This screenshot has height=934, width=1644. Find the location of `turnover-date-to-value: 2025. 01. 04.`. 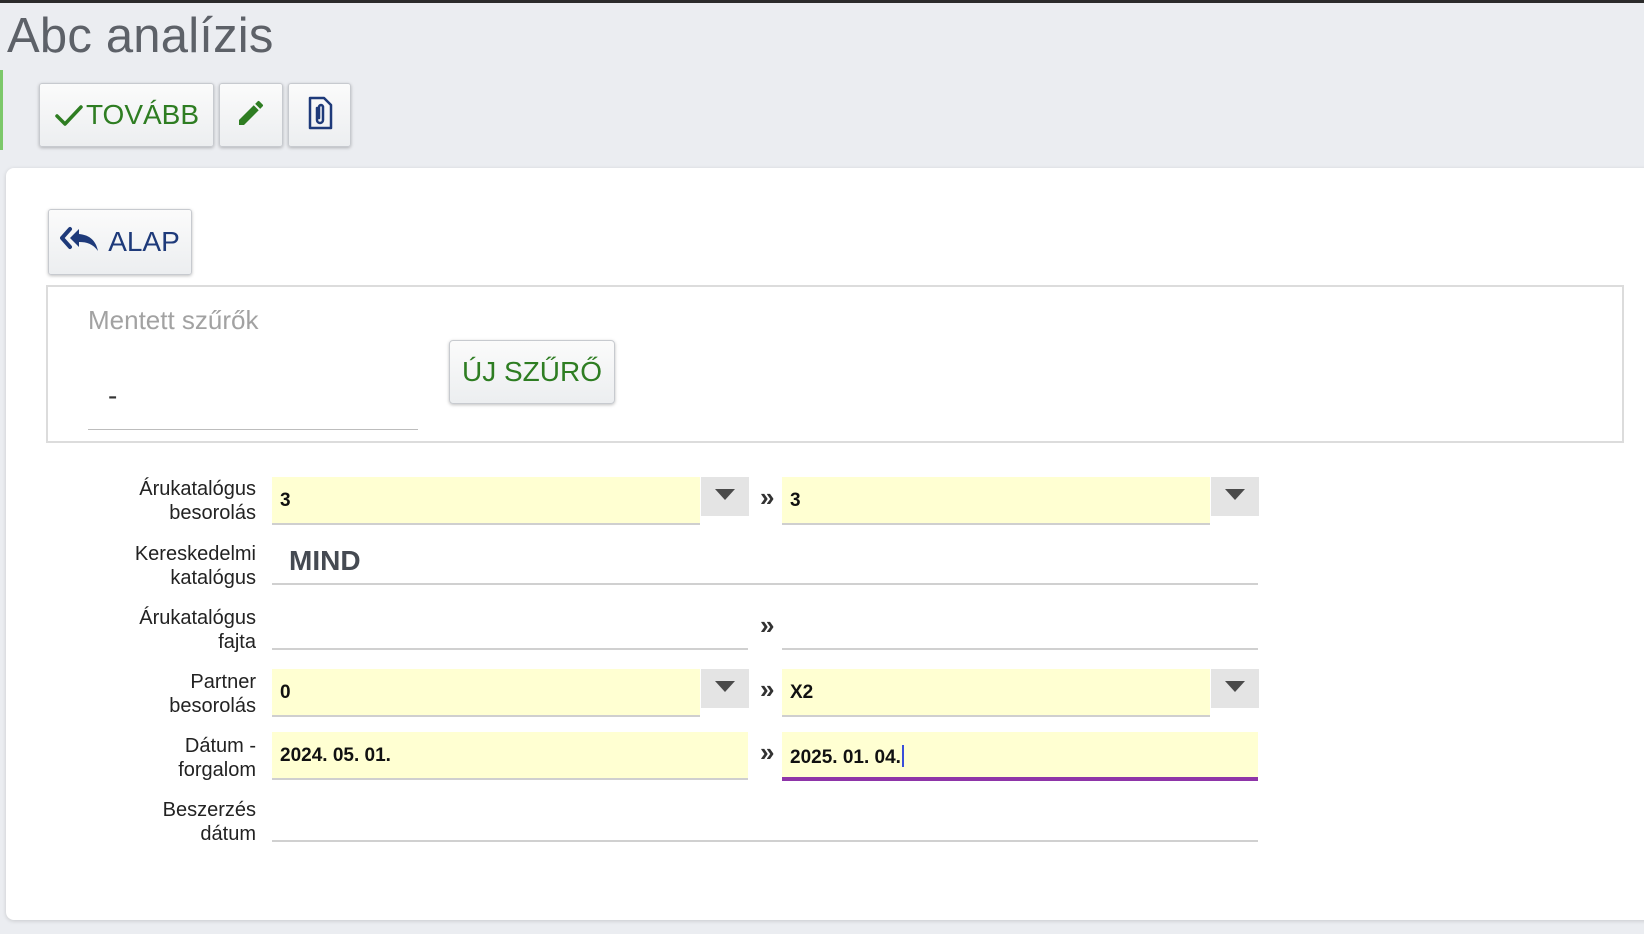

turnover-date-to-value: 2025. 01. 04. is located at coordinates (845, 757).